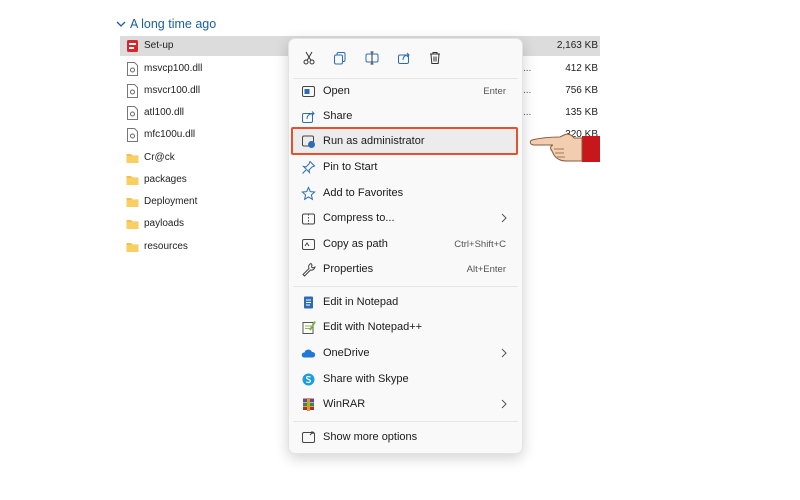  I want to click on group-title: A long time ago, so click(173, 24).